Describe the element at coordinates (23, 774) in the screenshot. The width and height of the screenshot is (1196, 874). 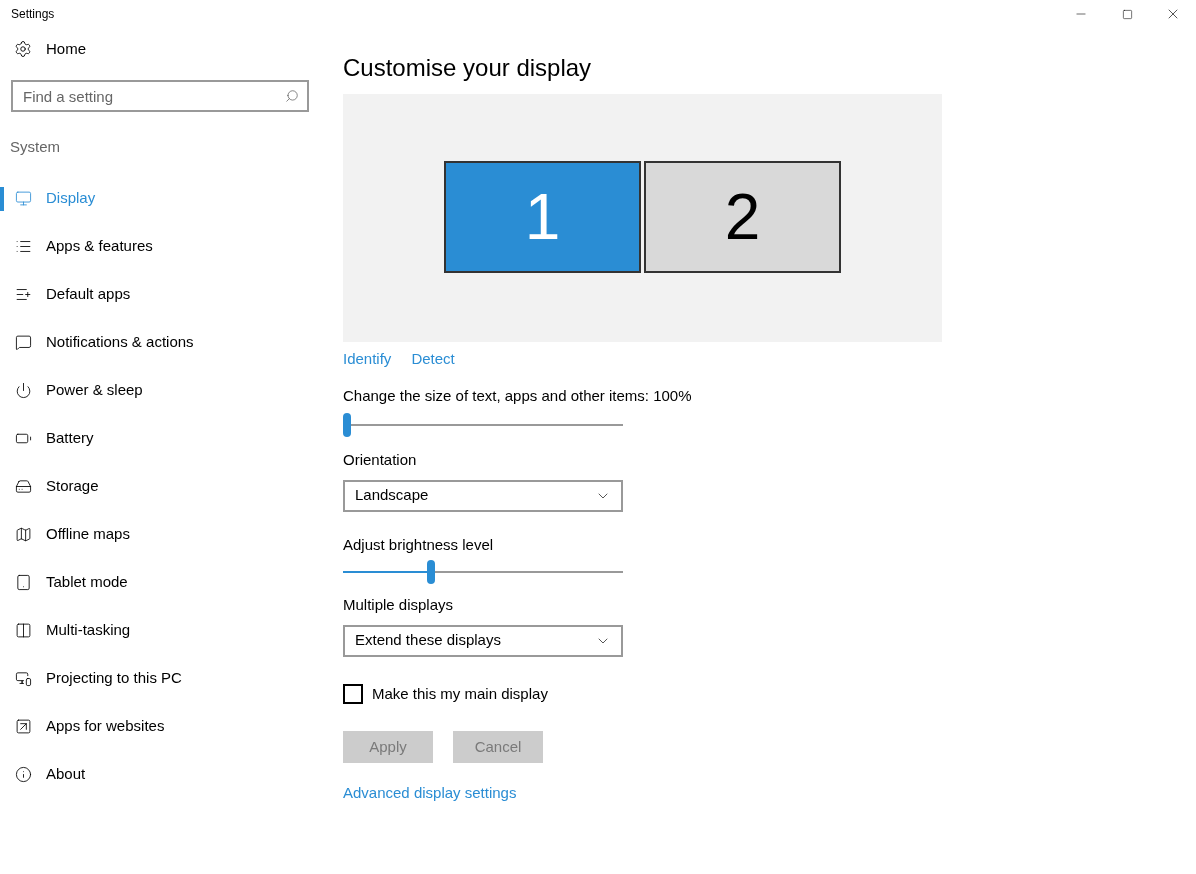
I see `info-icon` at that location.